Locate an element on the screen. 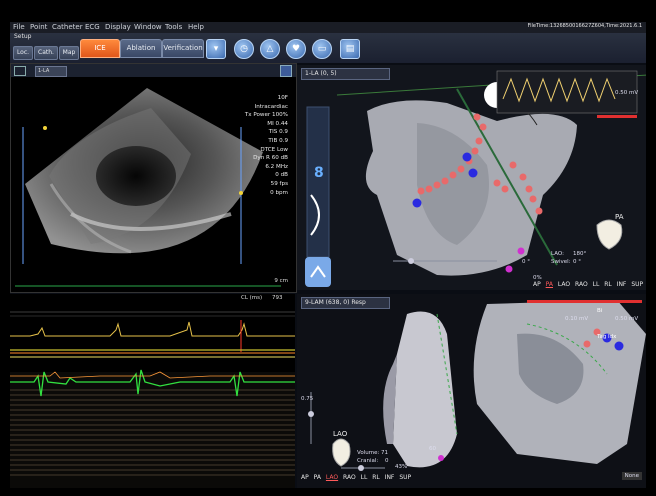 This screenshot has width=656, height=496. ice-info-line: Dyn R 60 dB is located at coordinates (270, 158).